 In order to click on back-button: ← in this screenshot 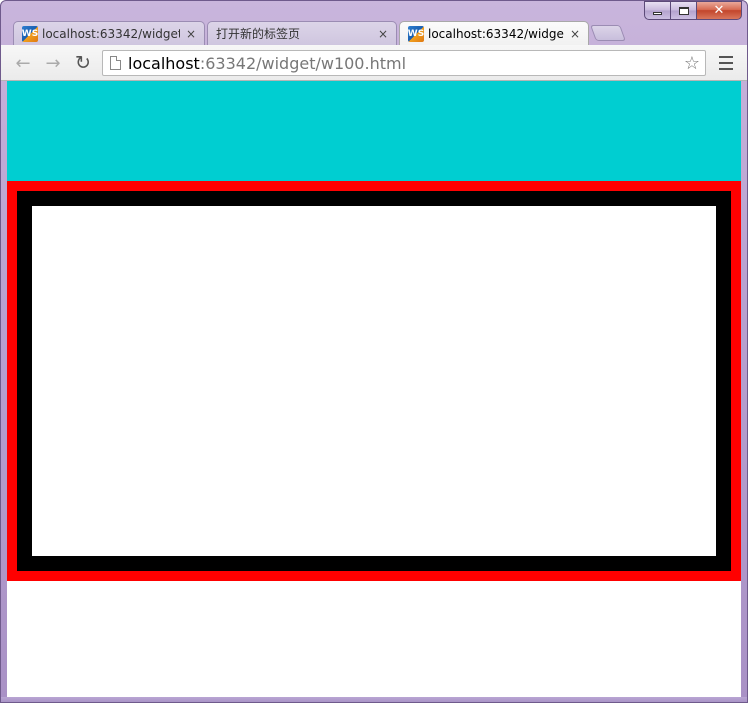, I will do `click(23, 63)`.